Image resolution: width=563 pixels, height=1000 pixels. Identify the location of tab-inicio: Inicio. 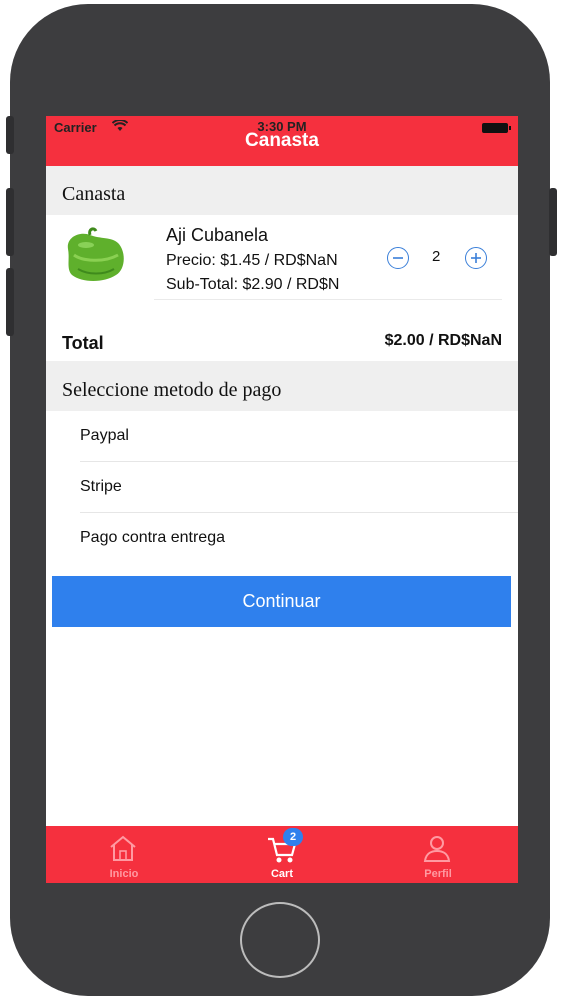
(124, 854).